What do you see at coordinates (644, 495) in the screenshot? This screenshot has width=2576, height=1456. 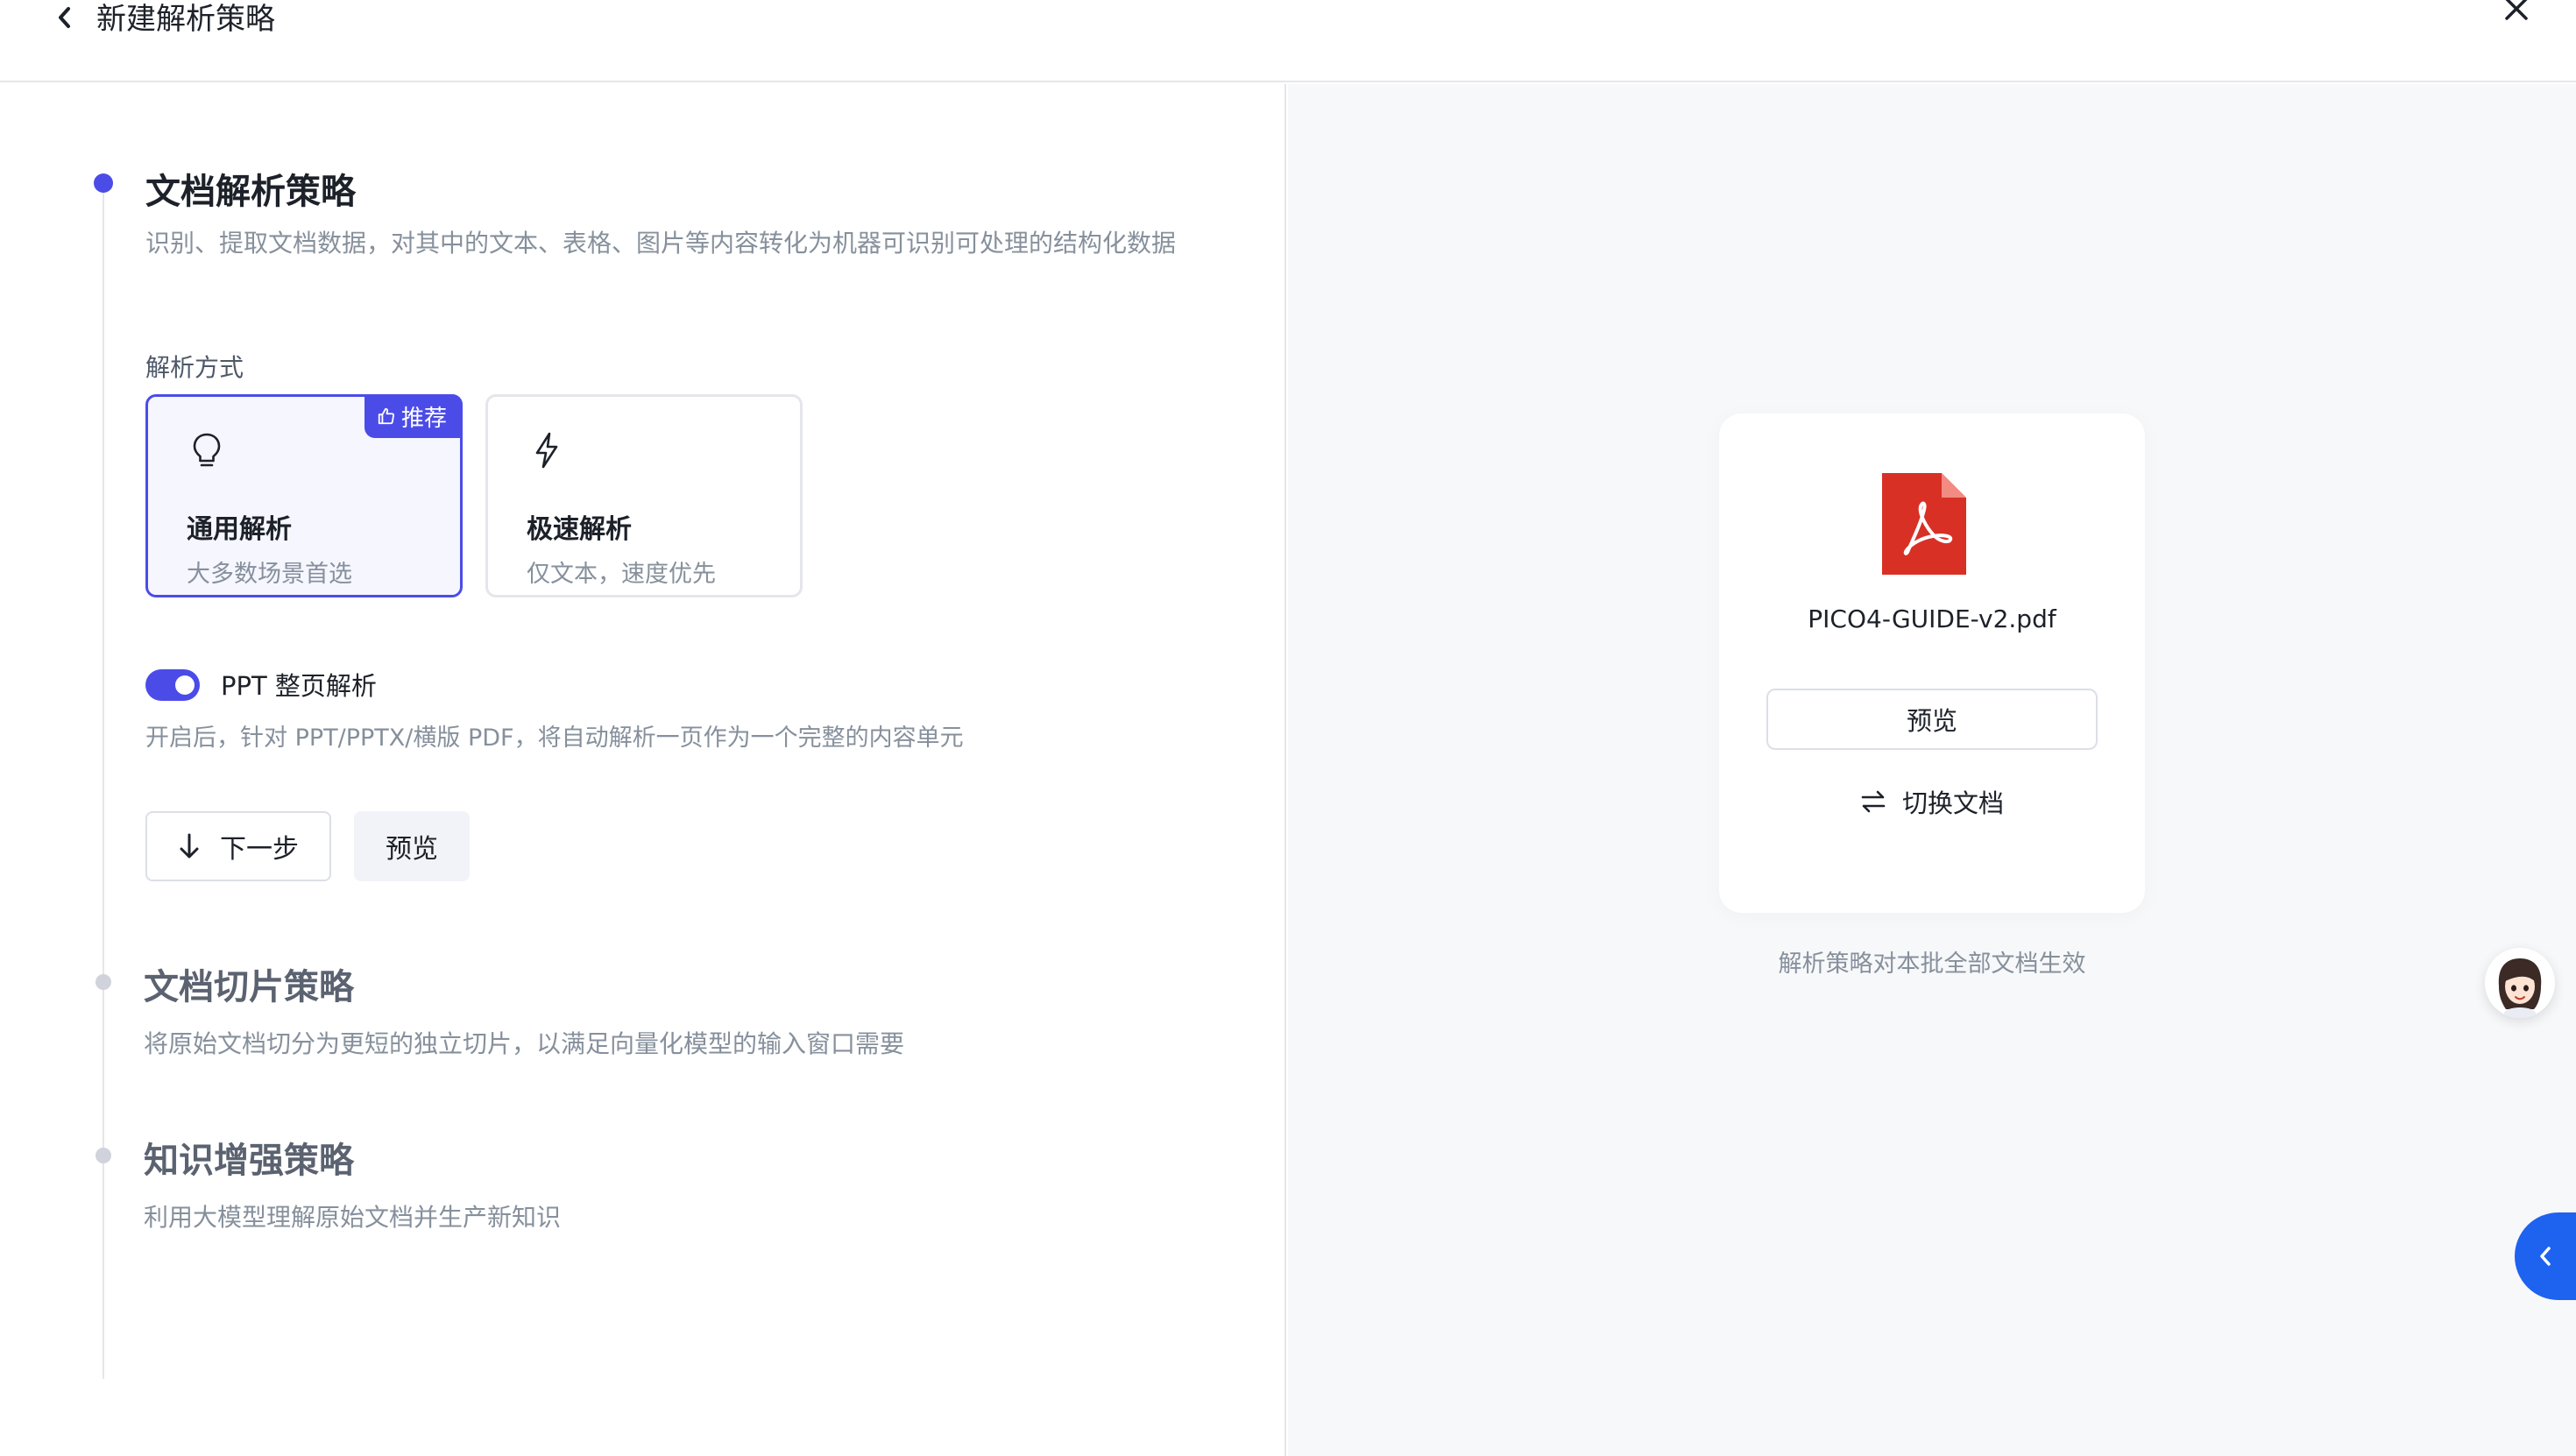 I see `option-card-fast: 极速解析 仅文本，速度优先` at bounding box center [644, 495].